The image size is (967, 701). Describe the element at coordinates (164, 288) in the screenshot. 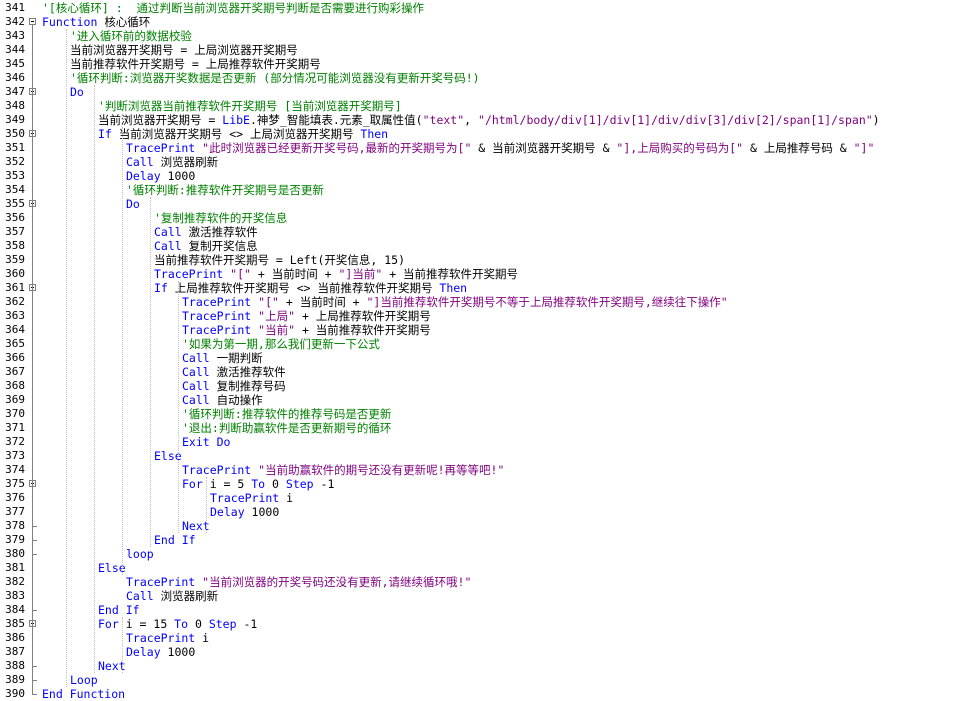

I see `keyword-token: If` at that location.